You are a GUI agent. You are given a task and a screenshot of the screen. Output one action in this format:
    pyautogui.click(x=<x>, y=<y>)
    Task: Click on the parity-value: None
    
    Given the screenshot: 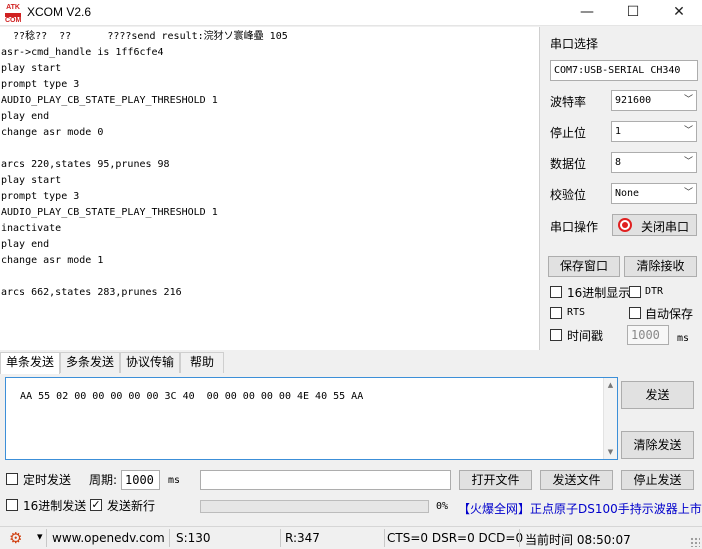 What is the action you would take?
    pyautogui.click(x=627, y=193)
    